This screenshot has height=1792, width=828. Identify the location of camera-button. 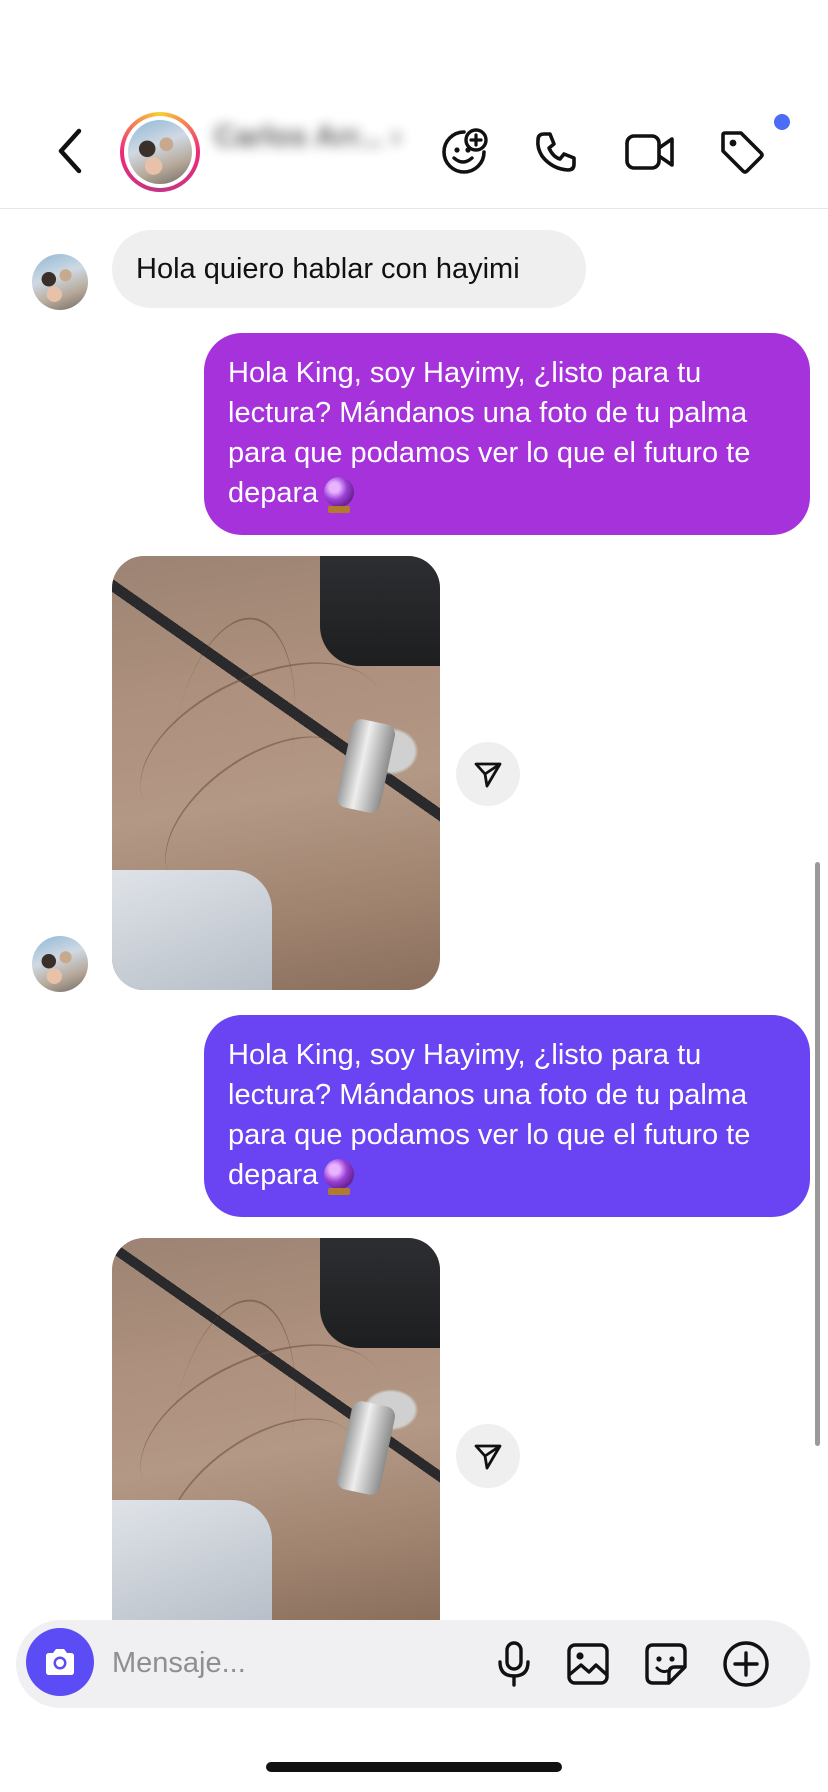
(60, 1662).